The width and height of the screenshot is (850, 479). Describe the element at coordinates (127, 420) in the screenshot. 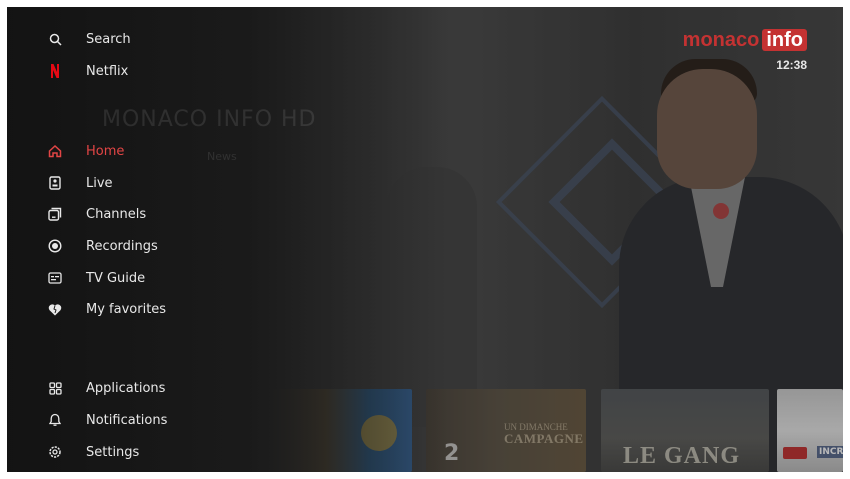

I see `menu-item-label: Notifications` at that location.